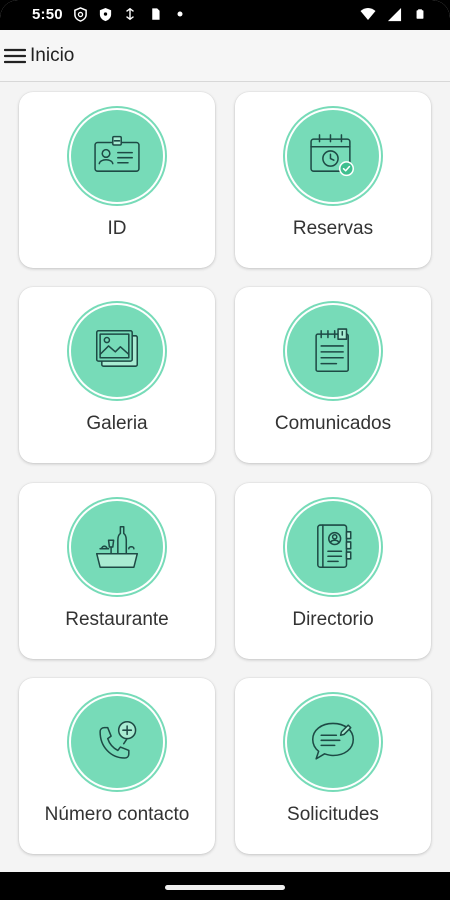 The height and width of the screenshot is (900, 450). What do you see at coordinates (368, 14) in the screenshot?
I see `wifi-icon` at bounding box center [368, 14].